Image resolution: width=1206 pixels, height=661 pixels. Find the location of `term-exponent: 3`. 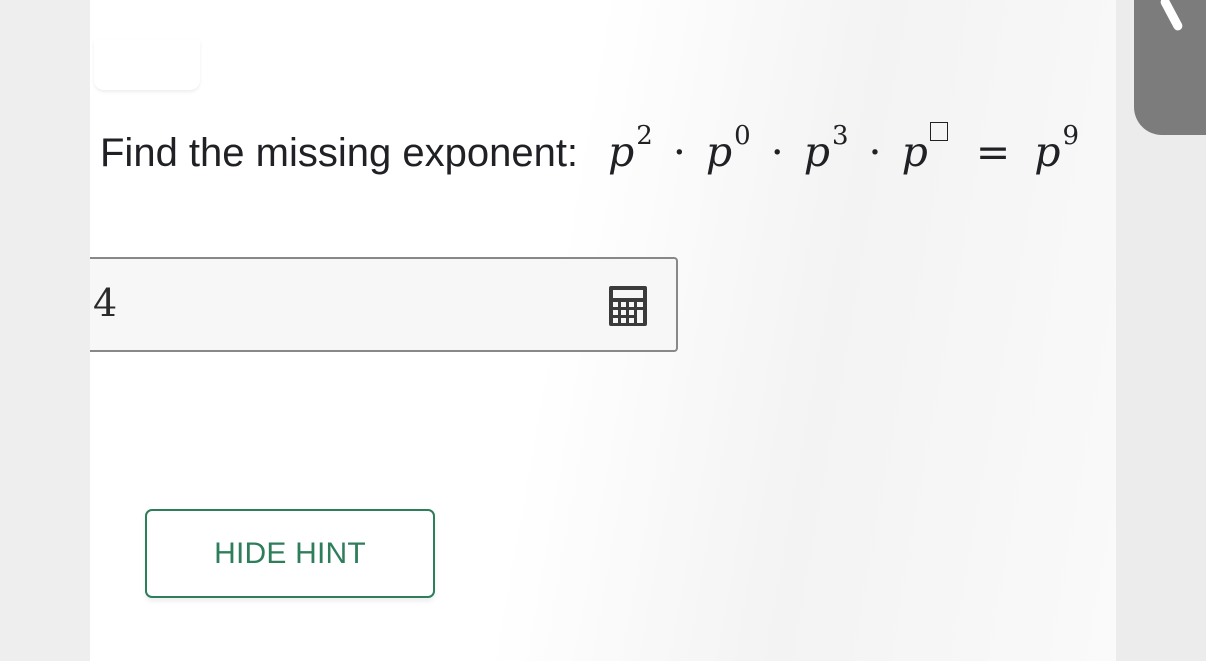

term-exponent: 3 is located at coordinates (840, 136).